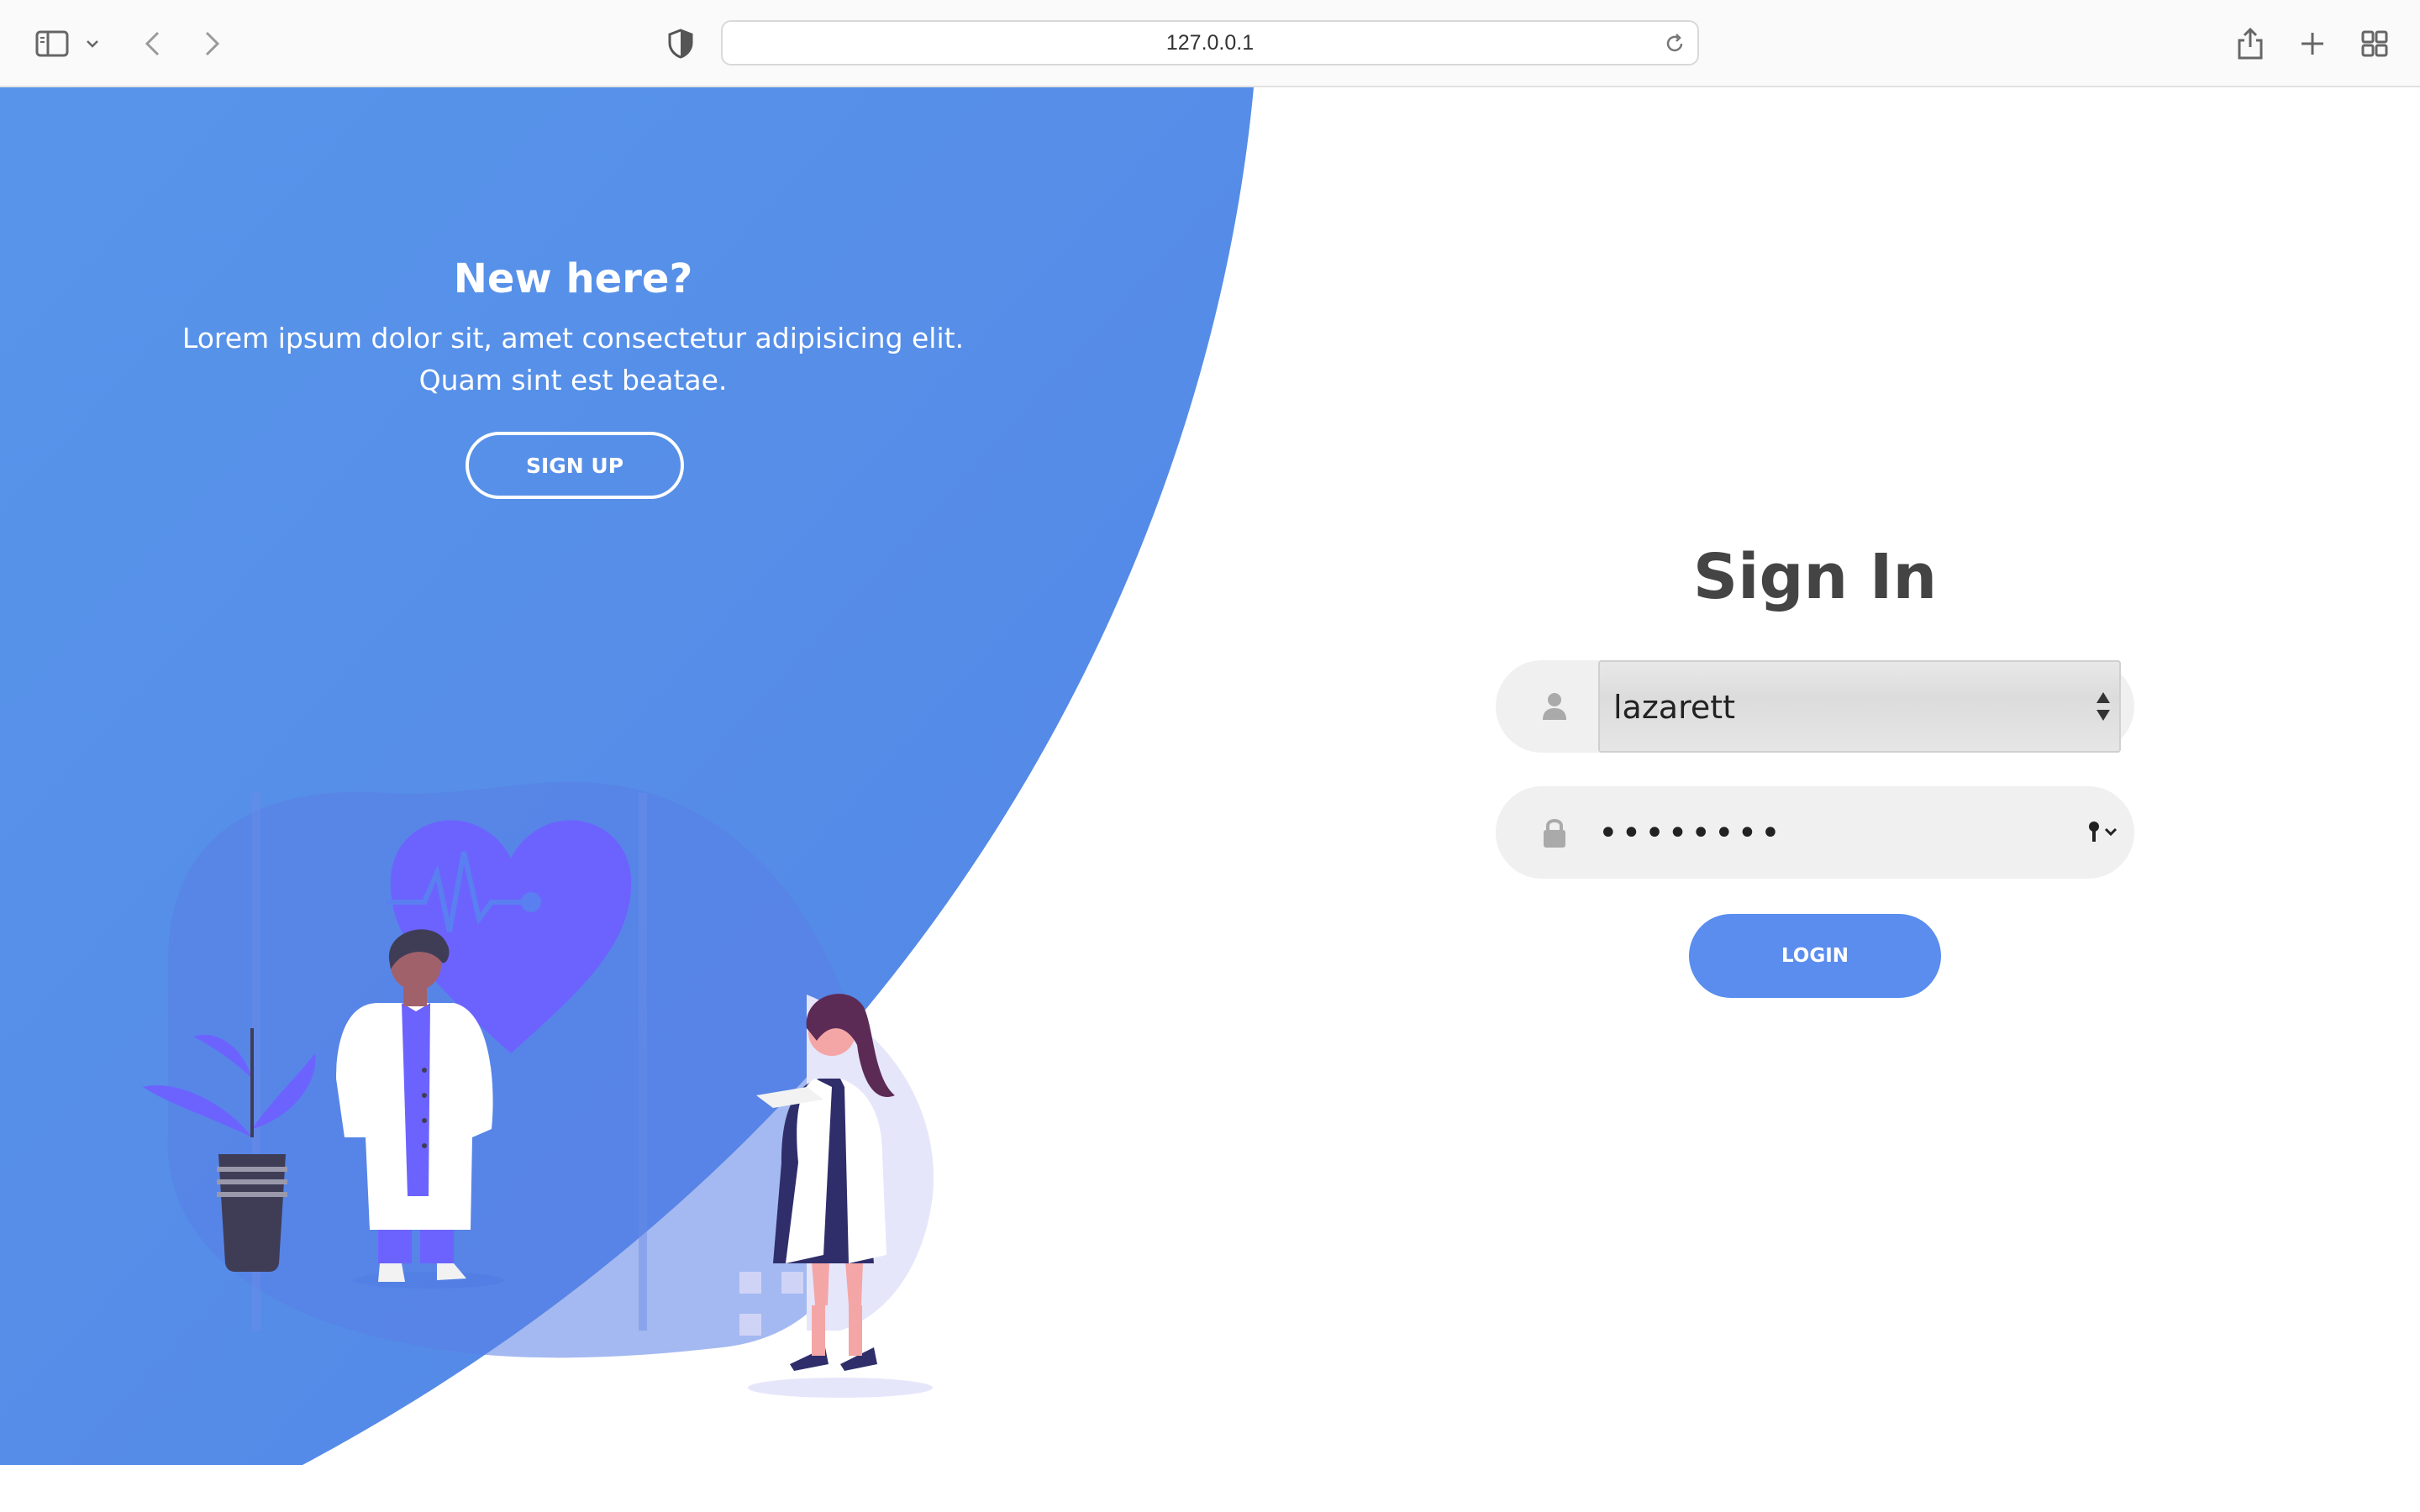 The height and width of the screenshot is (1512, 2420). What do you see at coordinates (153, 44) in the screenshot?
I see `back-icon` at bounding box center [153, 44].